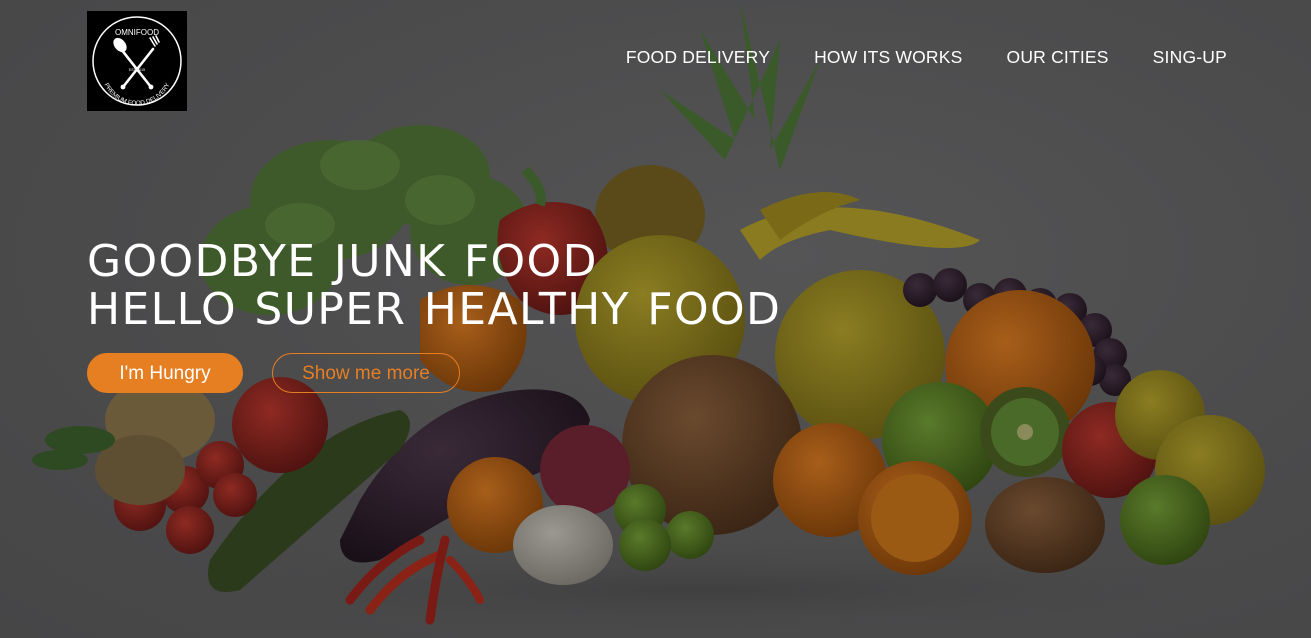 The image size is (1311, 638). I want to click on brand-logo, so click(137, 61).